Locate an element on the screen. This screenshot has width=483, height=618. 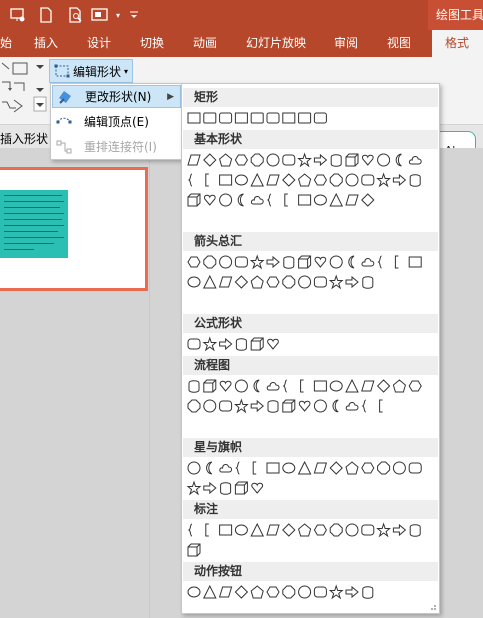
new-file-icon is located at coordinates (46, 15).